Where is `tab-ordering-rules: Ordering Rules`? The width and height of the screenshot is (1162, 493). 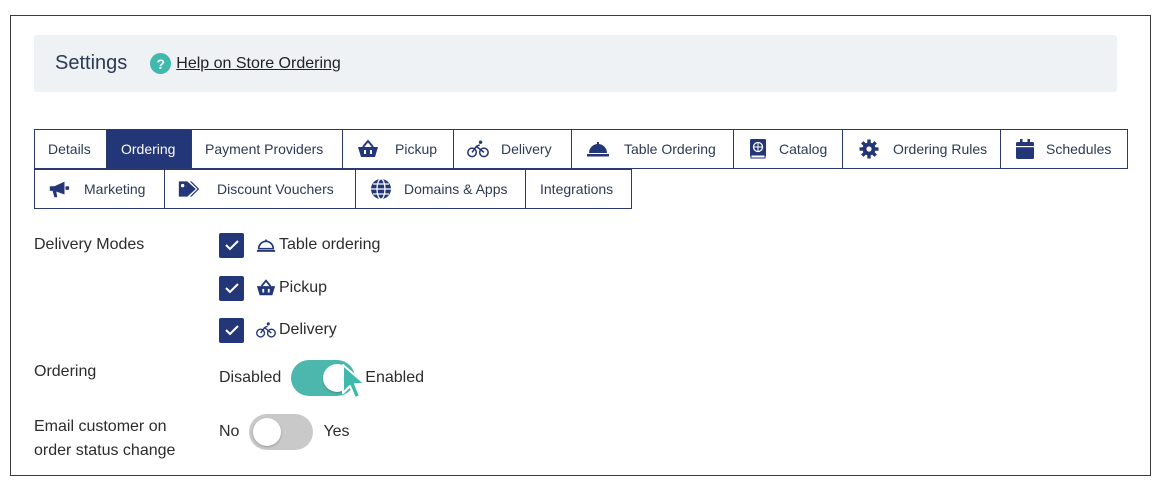
tab-ordering-rules: Ordering Rules is located at coordinates (921, 149).